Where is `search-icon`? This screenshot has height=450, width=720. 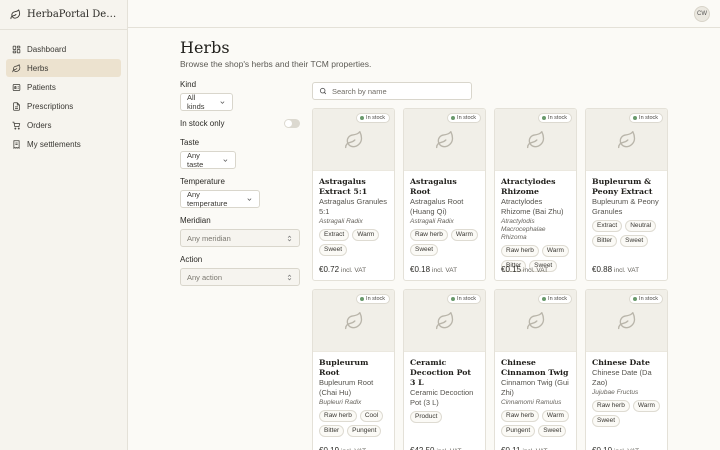 search-icon is located at coordinates (323, 91).